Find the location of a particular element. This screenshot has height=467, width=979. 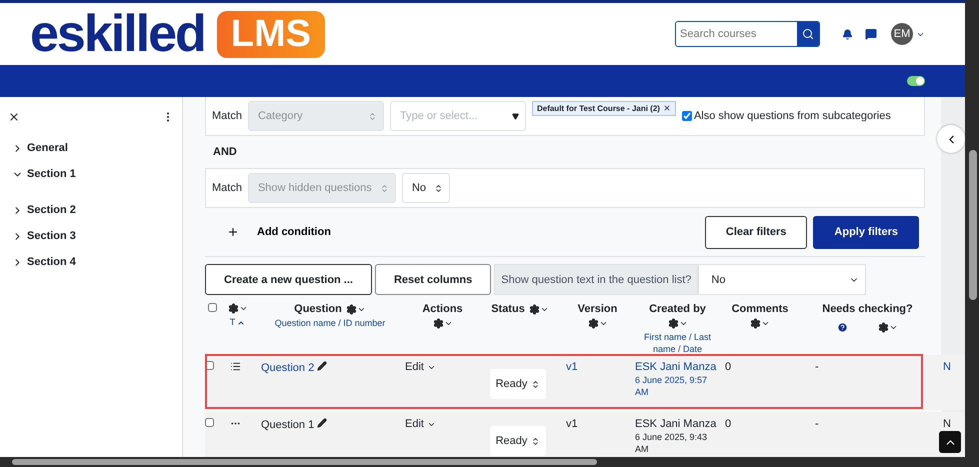

created-date: 6 June 2025, 9:43 AM is located at coordinates (671, 442).